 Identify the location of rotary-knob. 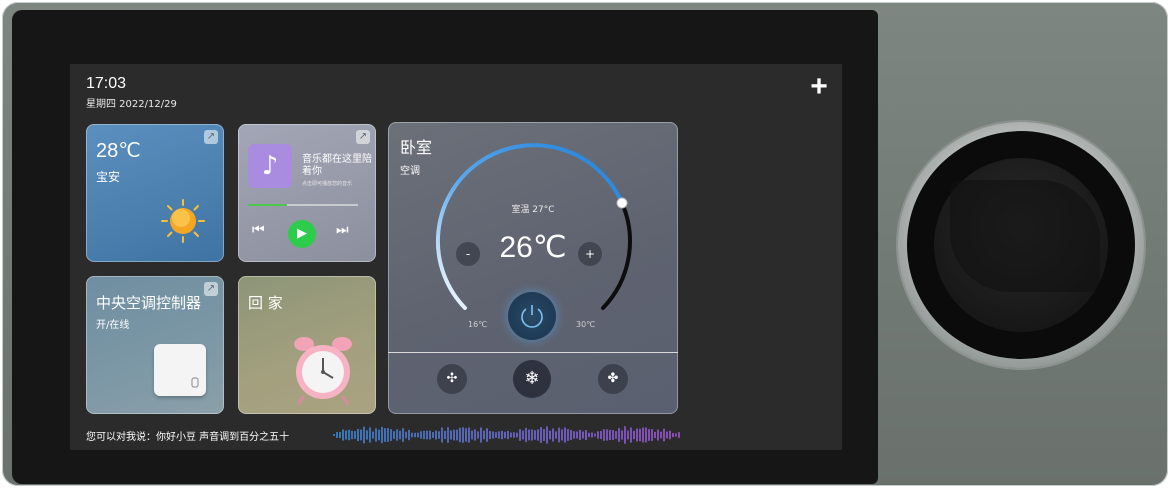
(1021, 245).